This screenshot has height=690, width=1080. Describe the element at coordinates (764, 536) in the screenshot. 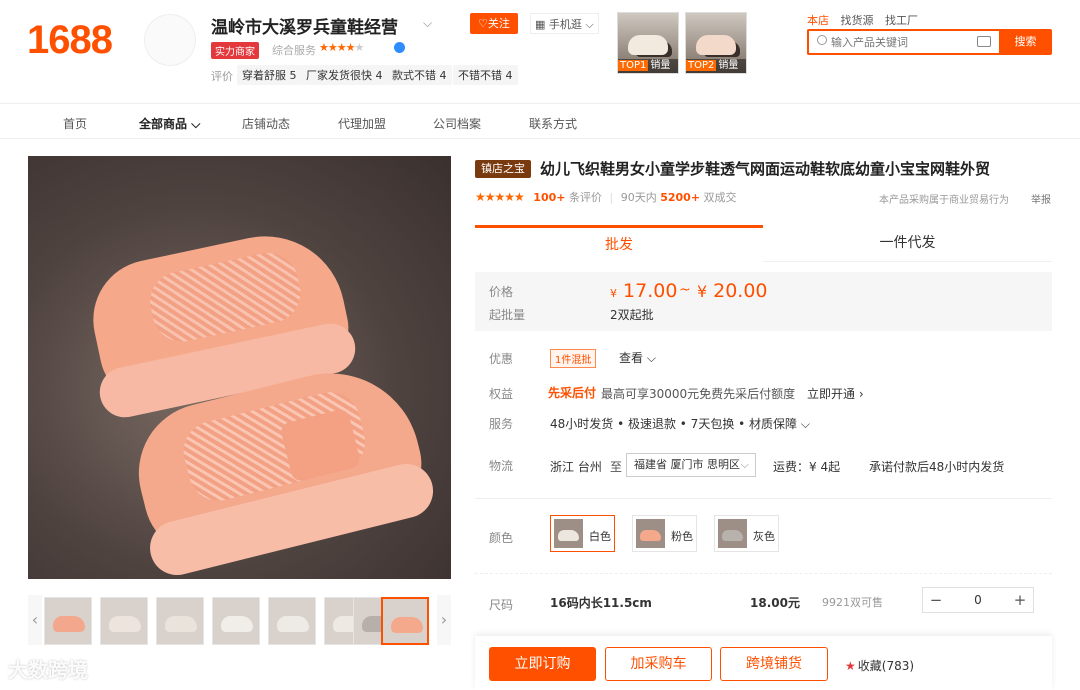

I see `color-name: 灰色` at that location.